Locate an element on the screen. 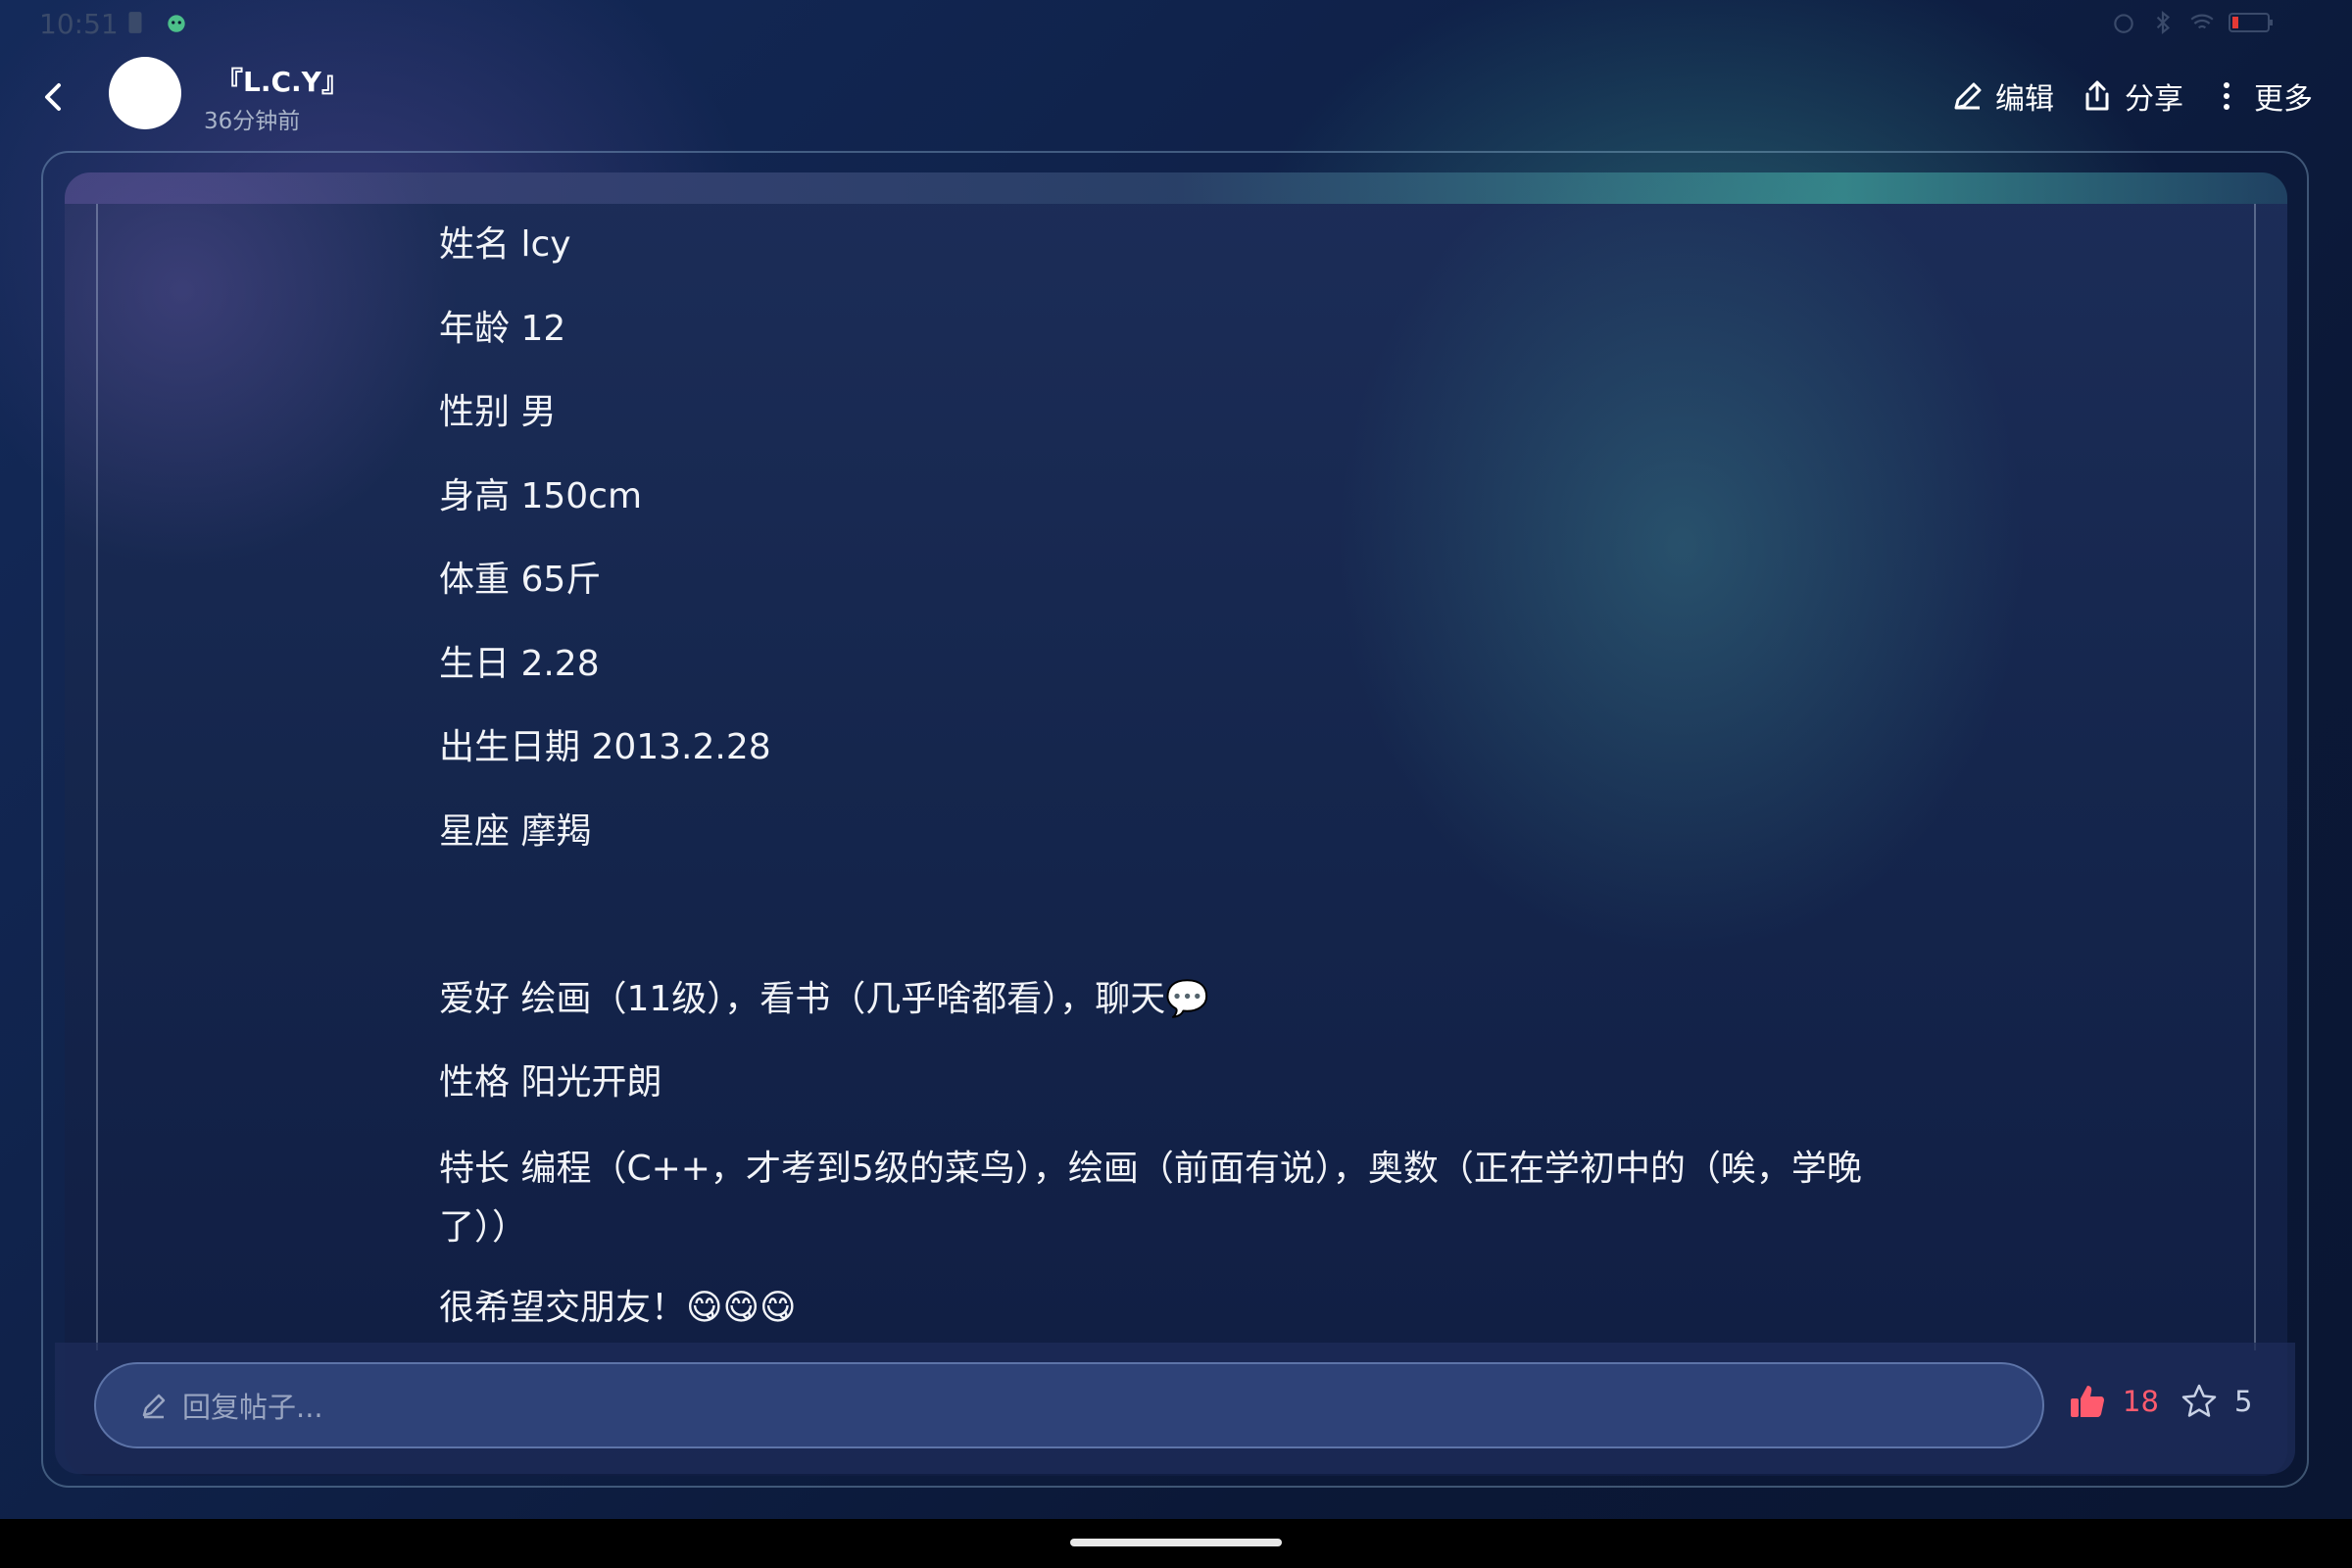 This screenshot has height=1568, width=2352. favorite-count: 5 is located at coordinates (2243, 1401).